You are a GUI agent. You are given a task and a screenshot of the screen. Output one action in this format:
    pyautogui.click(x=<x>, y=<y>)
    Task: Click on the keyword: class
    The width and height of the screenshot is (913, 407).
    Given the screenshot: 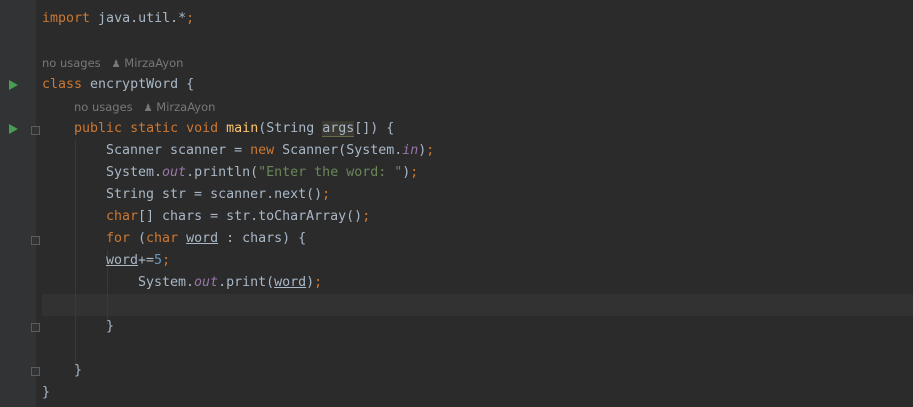 What is the action you would take?
    pyautogui.click(x=62, y=84)
    